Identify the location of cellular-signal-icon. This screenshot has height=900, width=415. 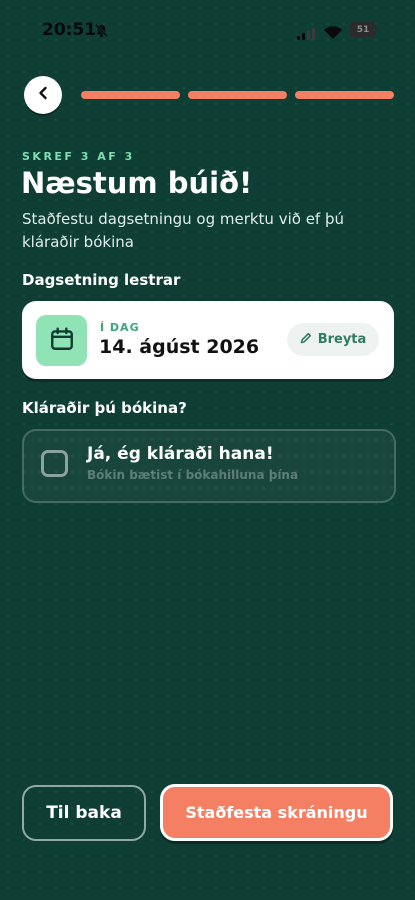
(306, 34).